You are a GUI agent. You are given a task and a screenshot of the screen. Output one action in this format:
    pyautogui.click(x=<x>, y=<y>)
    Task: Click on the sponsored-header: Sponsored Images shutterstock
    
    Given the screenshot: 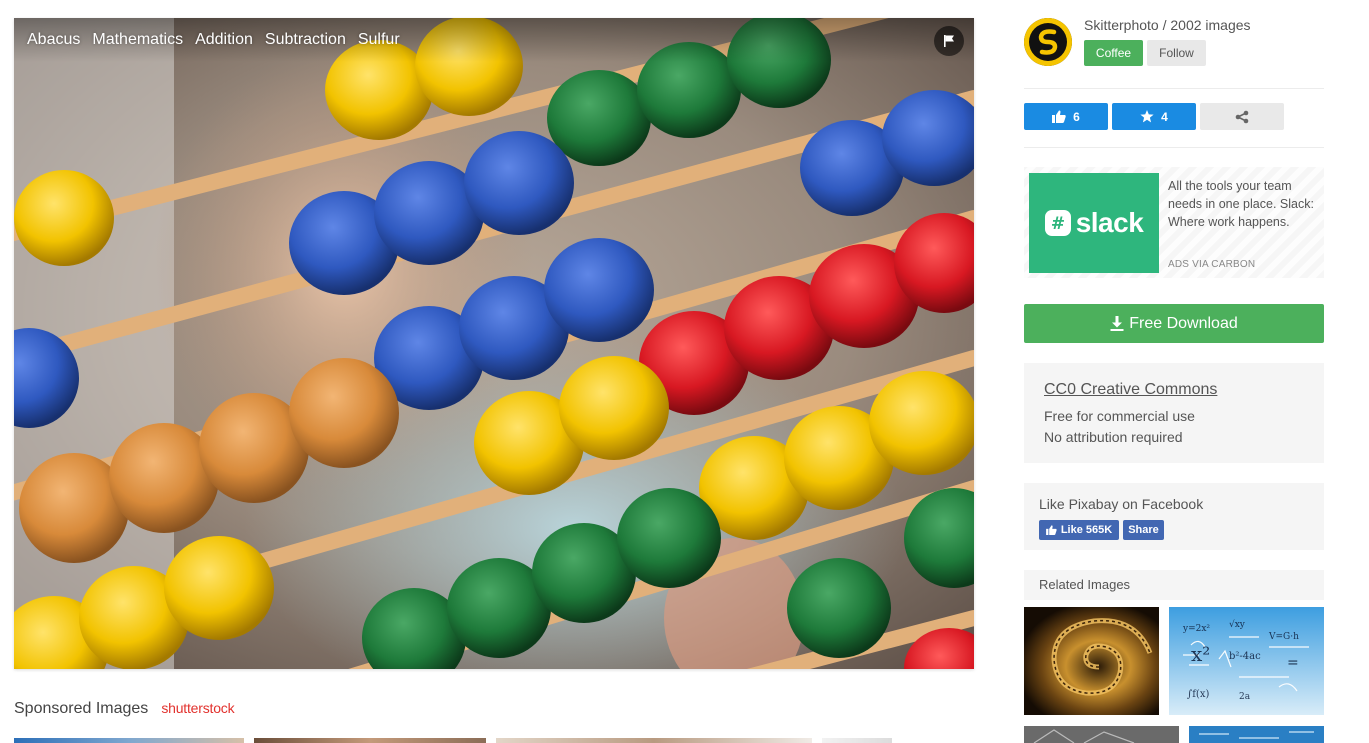 What is the action you would take?
    pyautogui.click(x=124, y=709)
    